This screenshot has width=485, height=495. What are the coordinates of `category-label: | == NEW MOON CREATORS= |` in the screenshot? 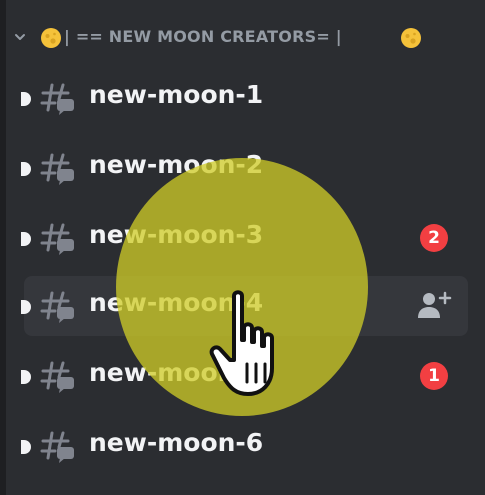 It's located at (203, 36).